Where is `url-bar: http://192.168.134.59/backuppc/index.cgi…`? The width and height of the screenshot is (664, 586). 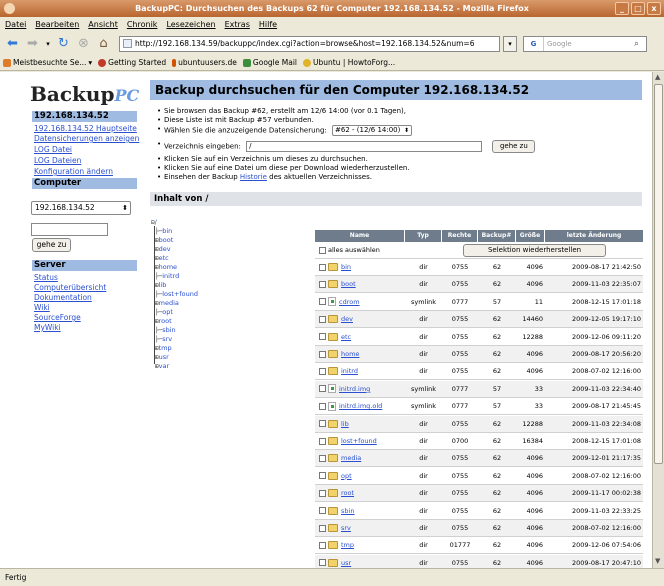
url-bar: http://192.168.134.59/backuppc/index.cgi… is located at coordinates (309, 43).